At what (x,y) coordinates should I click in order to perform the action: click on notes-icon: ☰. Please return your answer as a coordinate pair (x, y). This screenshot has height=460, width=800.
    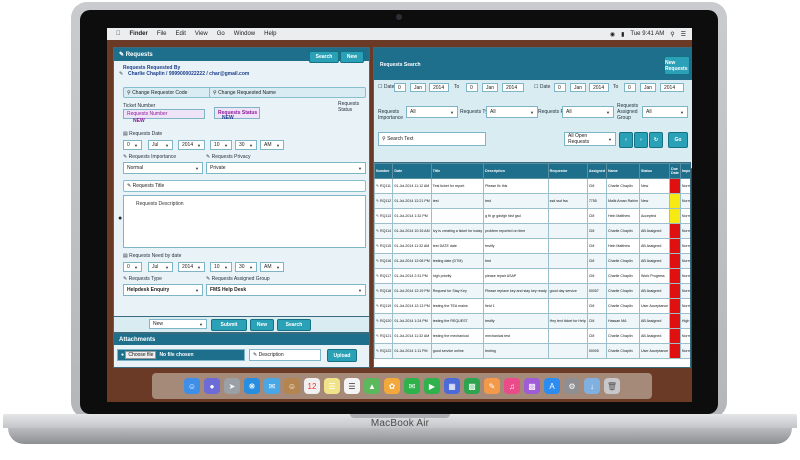
    Looking at the image, I should click on (332, 386).